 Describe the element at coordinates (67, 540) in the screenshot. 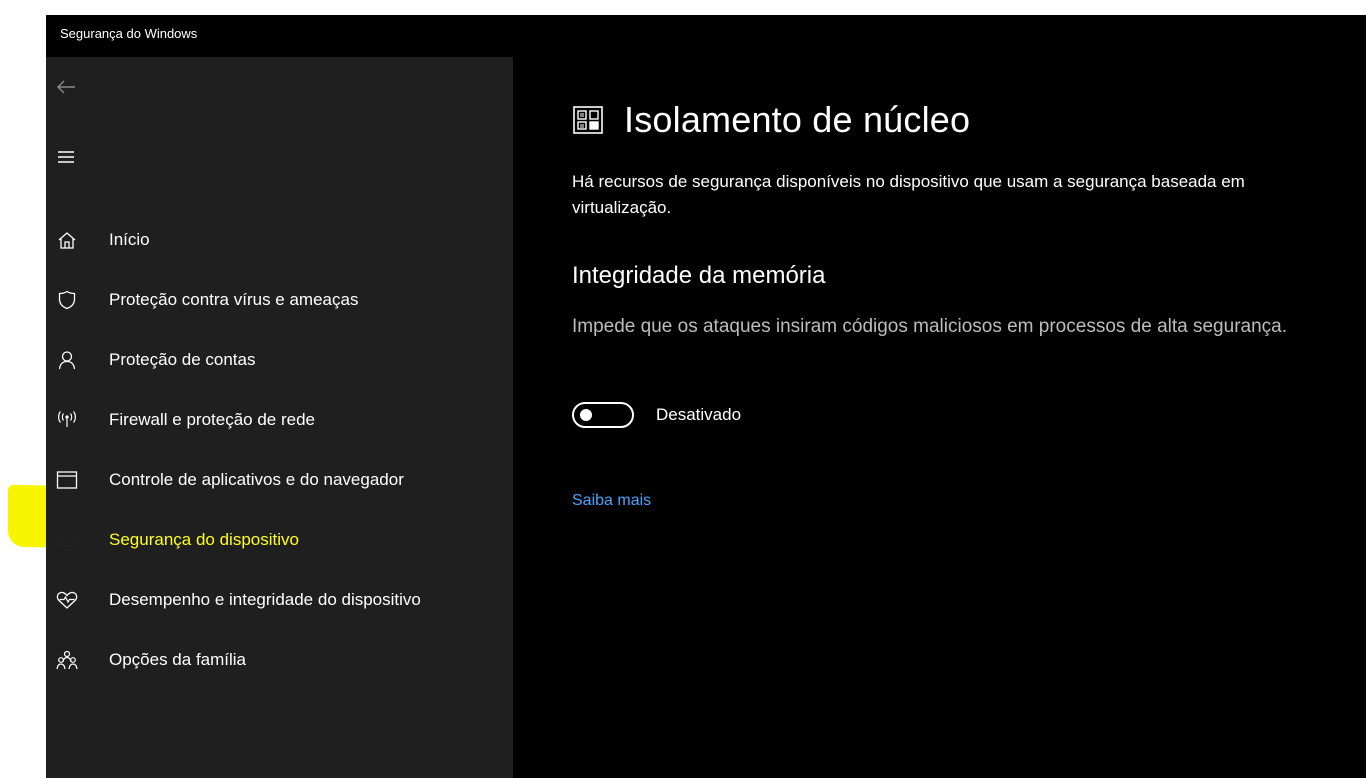

I see `laptop-icon` at that location.